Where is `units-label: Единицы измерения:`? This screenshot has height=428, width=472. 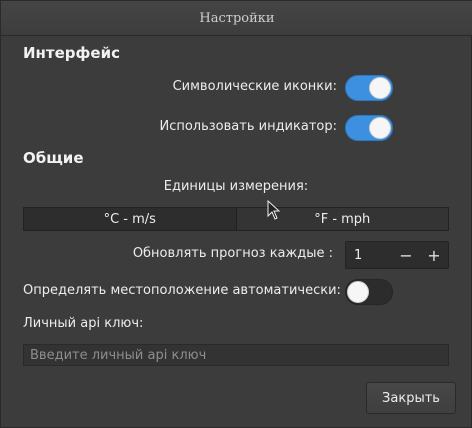 units-label: Единицы измерения: is located at coordinates (236, 186).